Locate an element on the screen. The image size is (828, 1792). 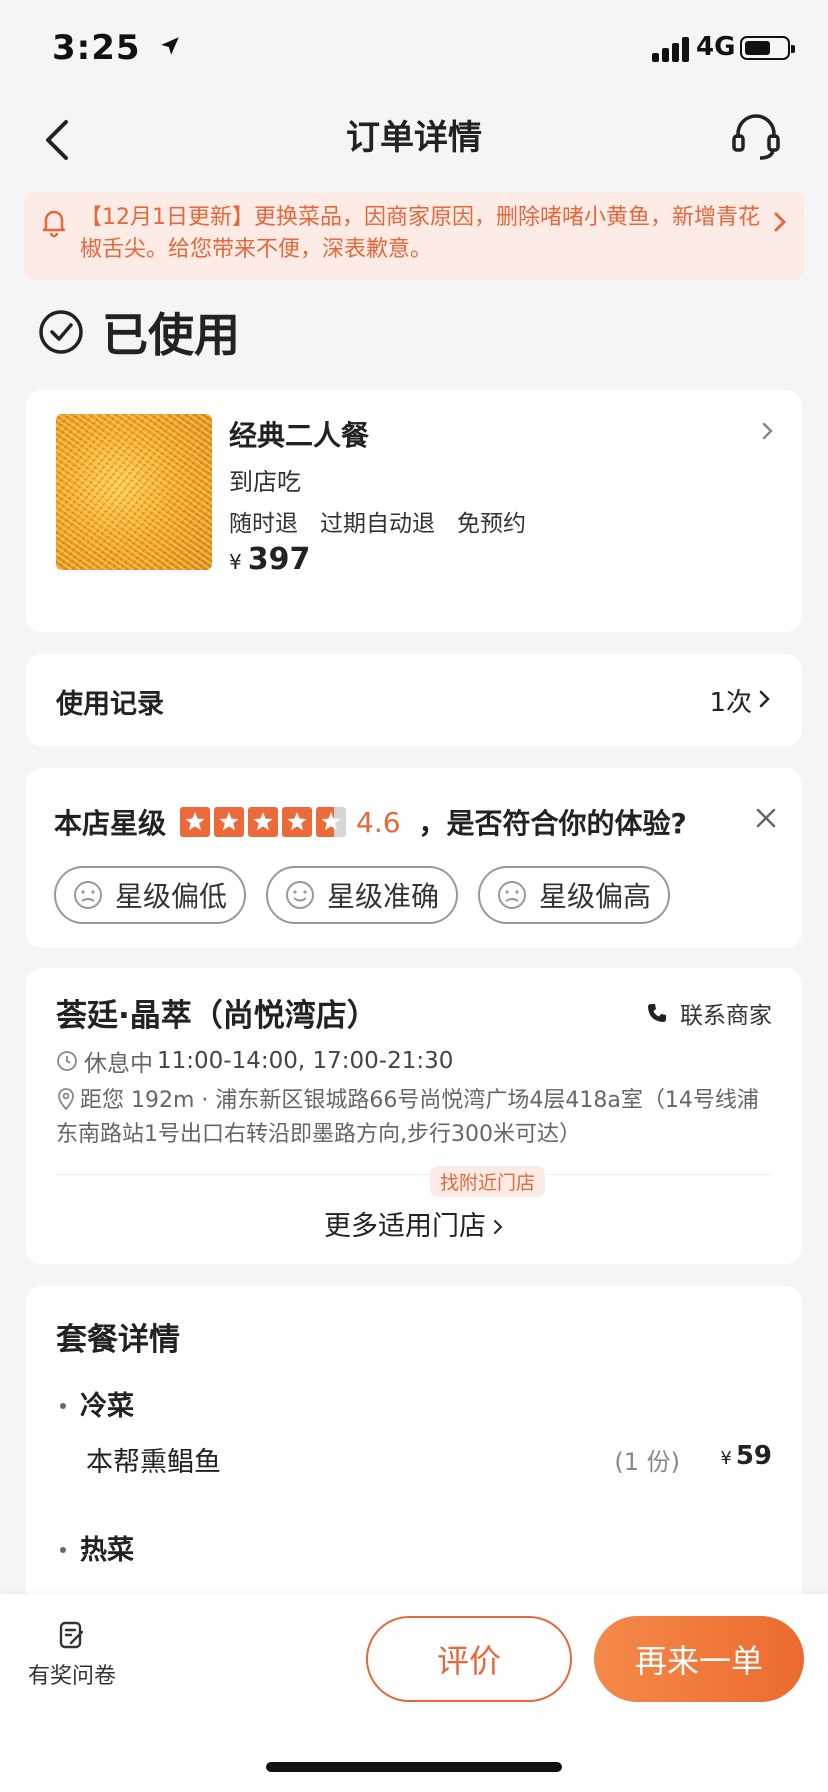
deal-tag: 过期自动退 is located at coordinates (377, 524).